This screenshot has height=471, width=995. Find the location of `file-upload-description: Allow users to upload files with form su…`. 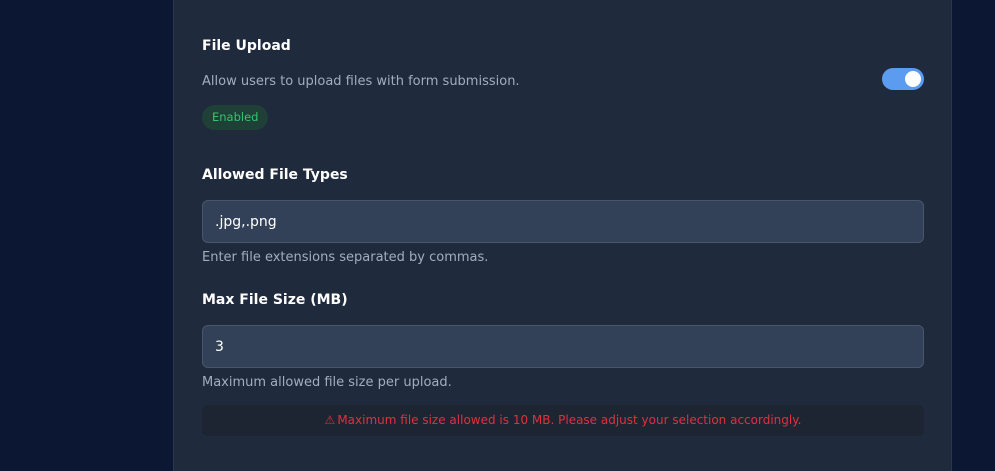

file-upload-description: Allow users to upload files with form su… is located at coordinates (361, 81).